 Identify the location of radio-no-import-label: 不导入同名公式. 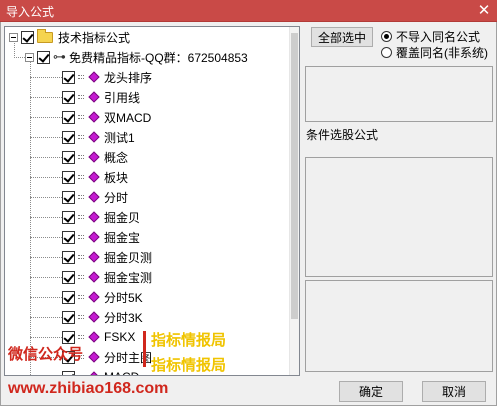
(438, 37).